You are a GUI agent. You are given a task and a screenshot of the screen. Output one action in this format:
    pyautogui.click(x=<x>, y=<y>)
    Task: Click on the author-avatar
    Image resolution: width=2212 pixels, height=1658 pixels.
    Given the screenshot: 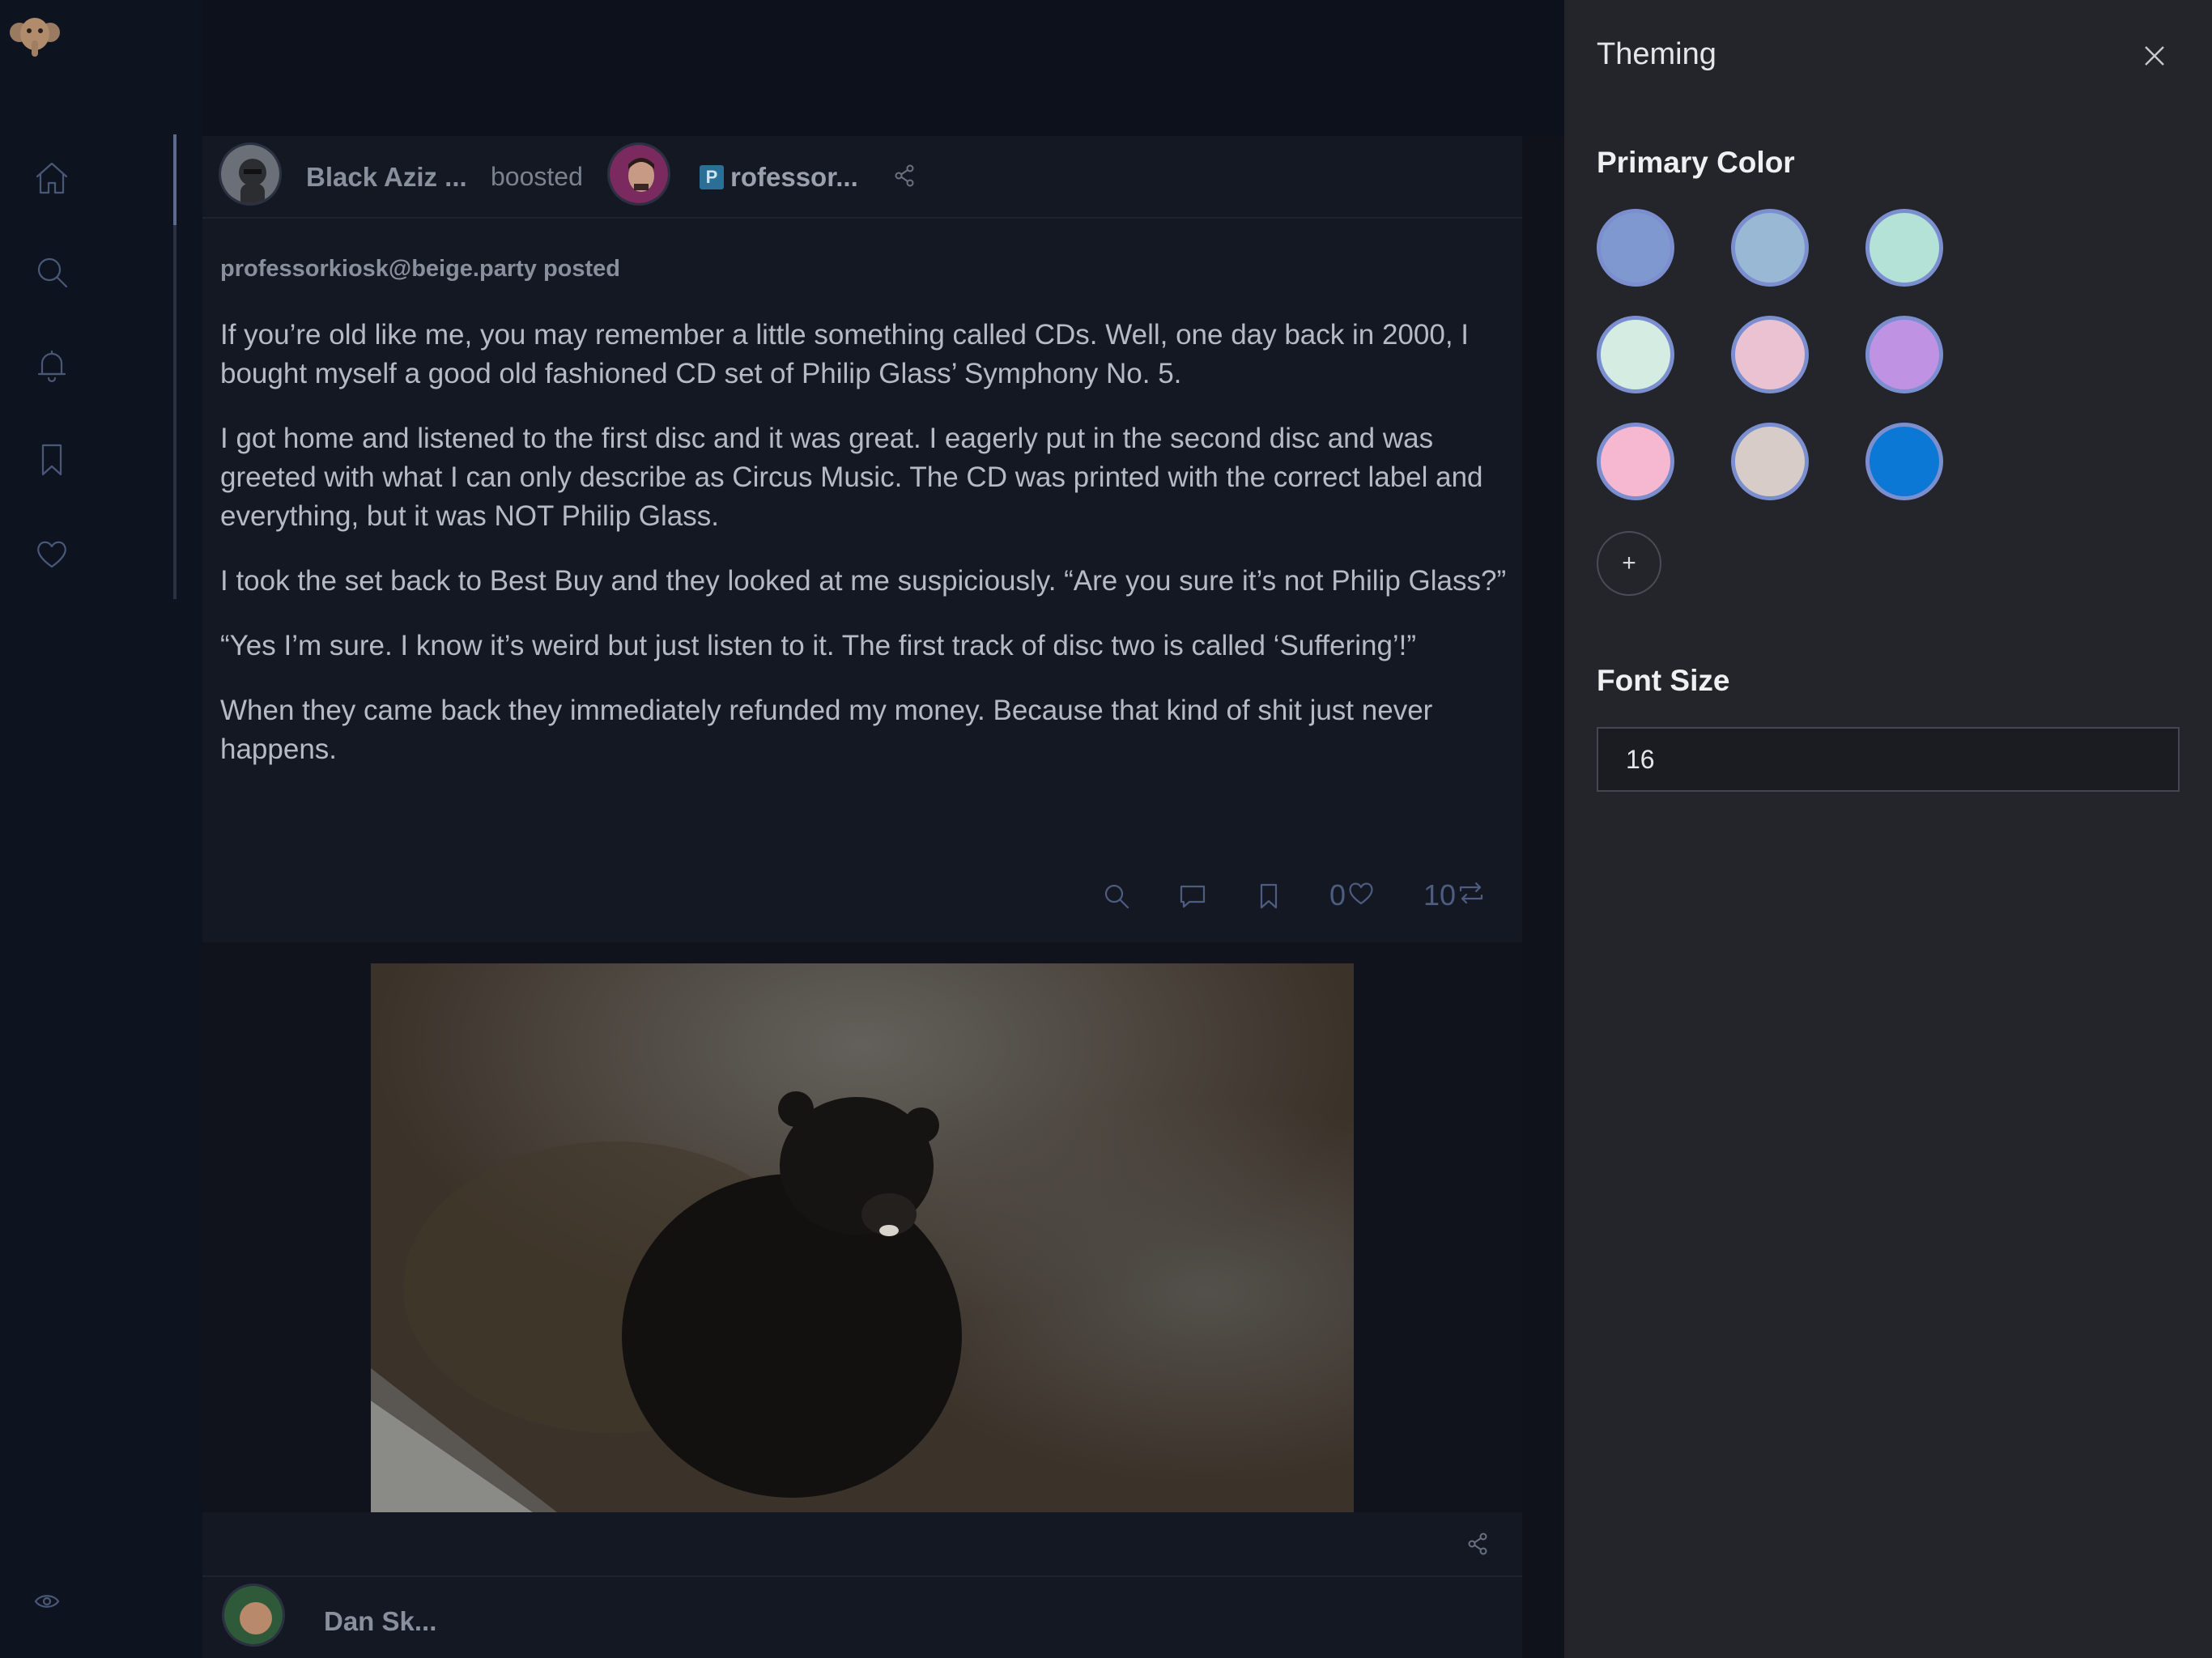 What is the action you would take?
    pyautogui.click(x=639, y=174)
    